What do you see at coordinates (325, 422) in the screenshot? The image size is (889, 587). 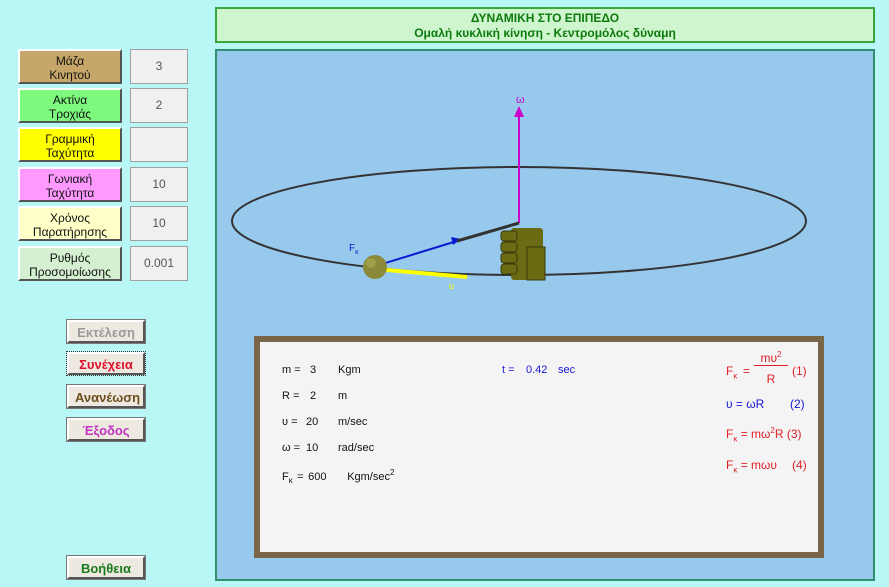 I see `velocity-readout: υ = 20 m/sec` at bounding box center [325, 422].